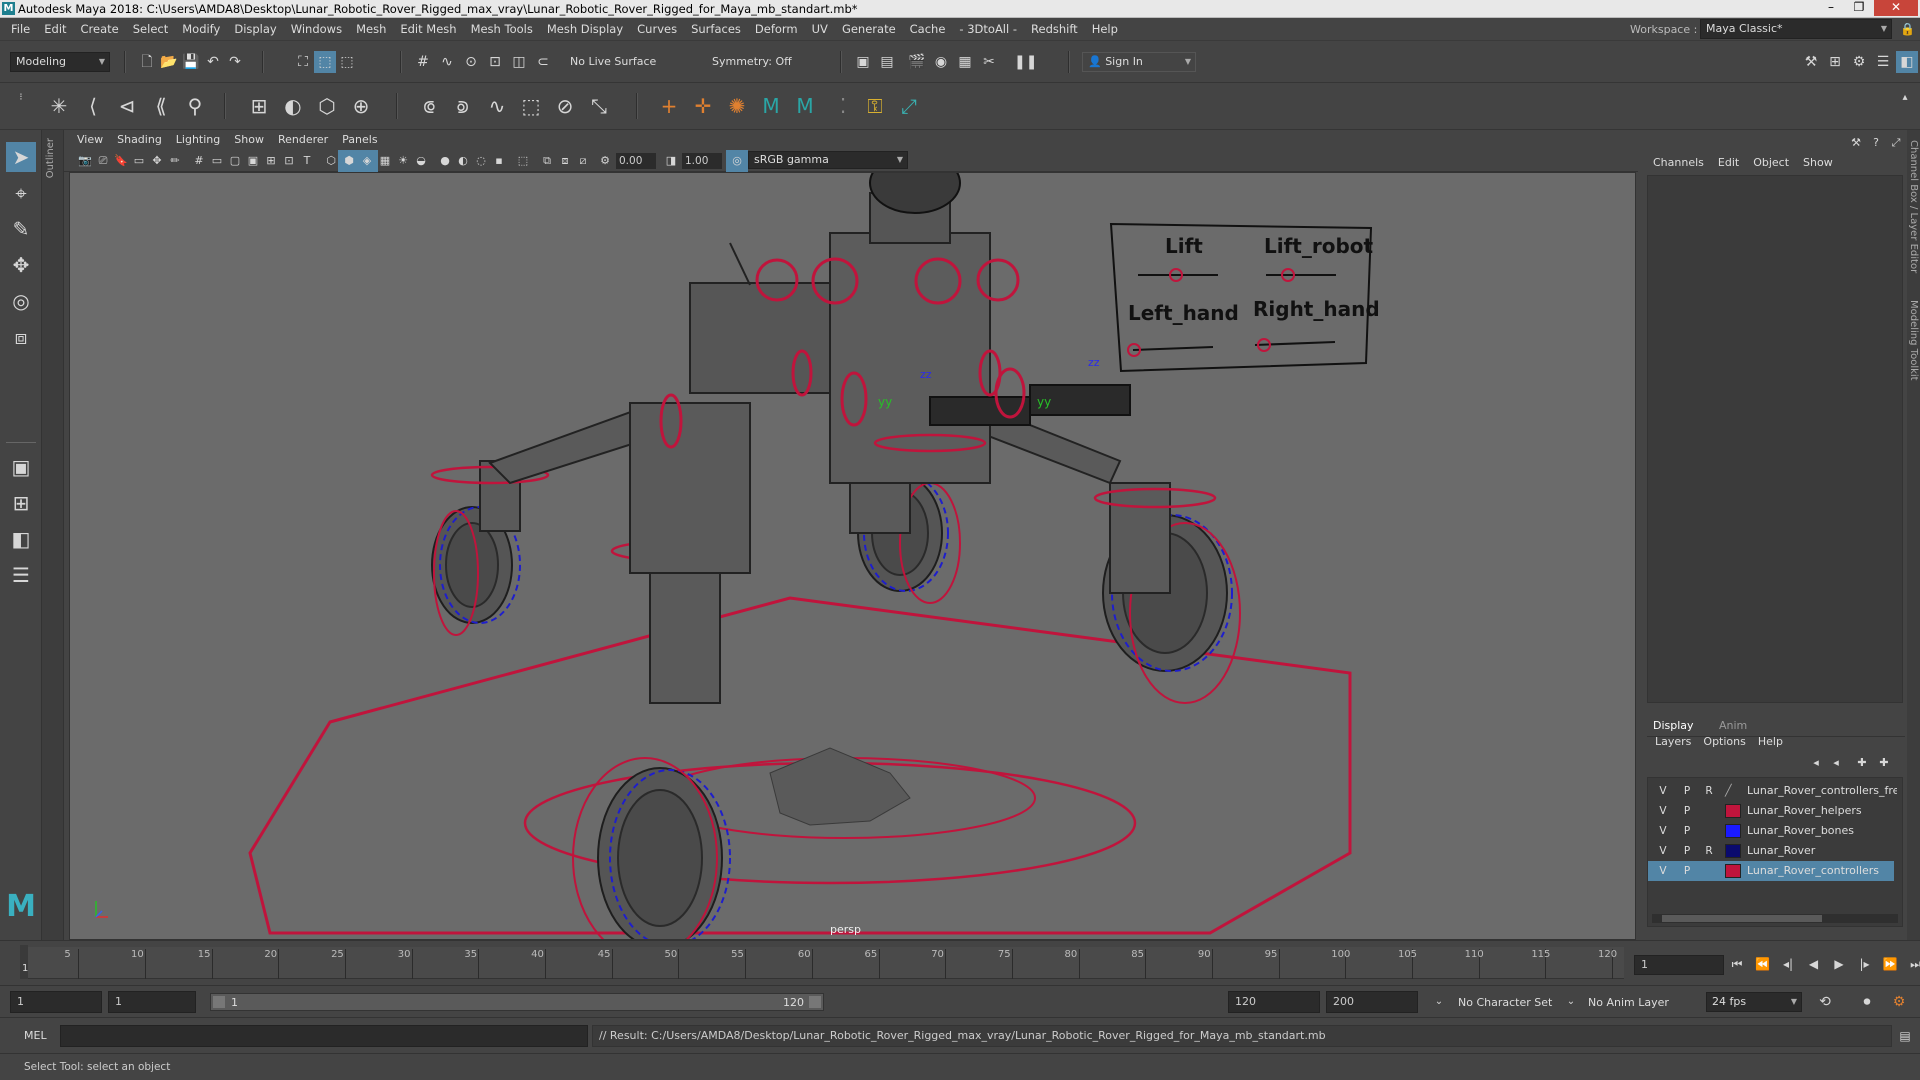  Describe the element at coordinates (327, 106) in the screenshot. I see `interactive-bind-icon: ⬡` at that location.